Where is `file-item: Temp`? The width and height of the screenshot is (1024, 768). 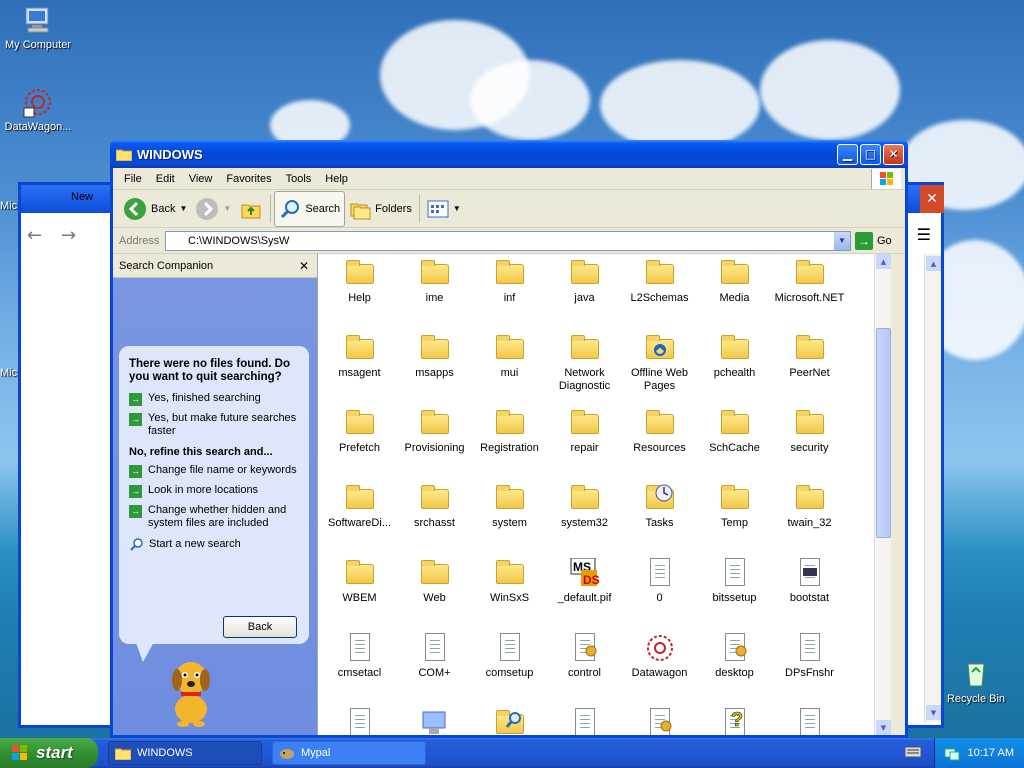 file-item: Temp is located at coordinates (734, 520).